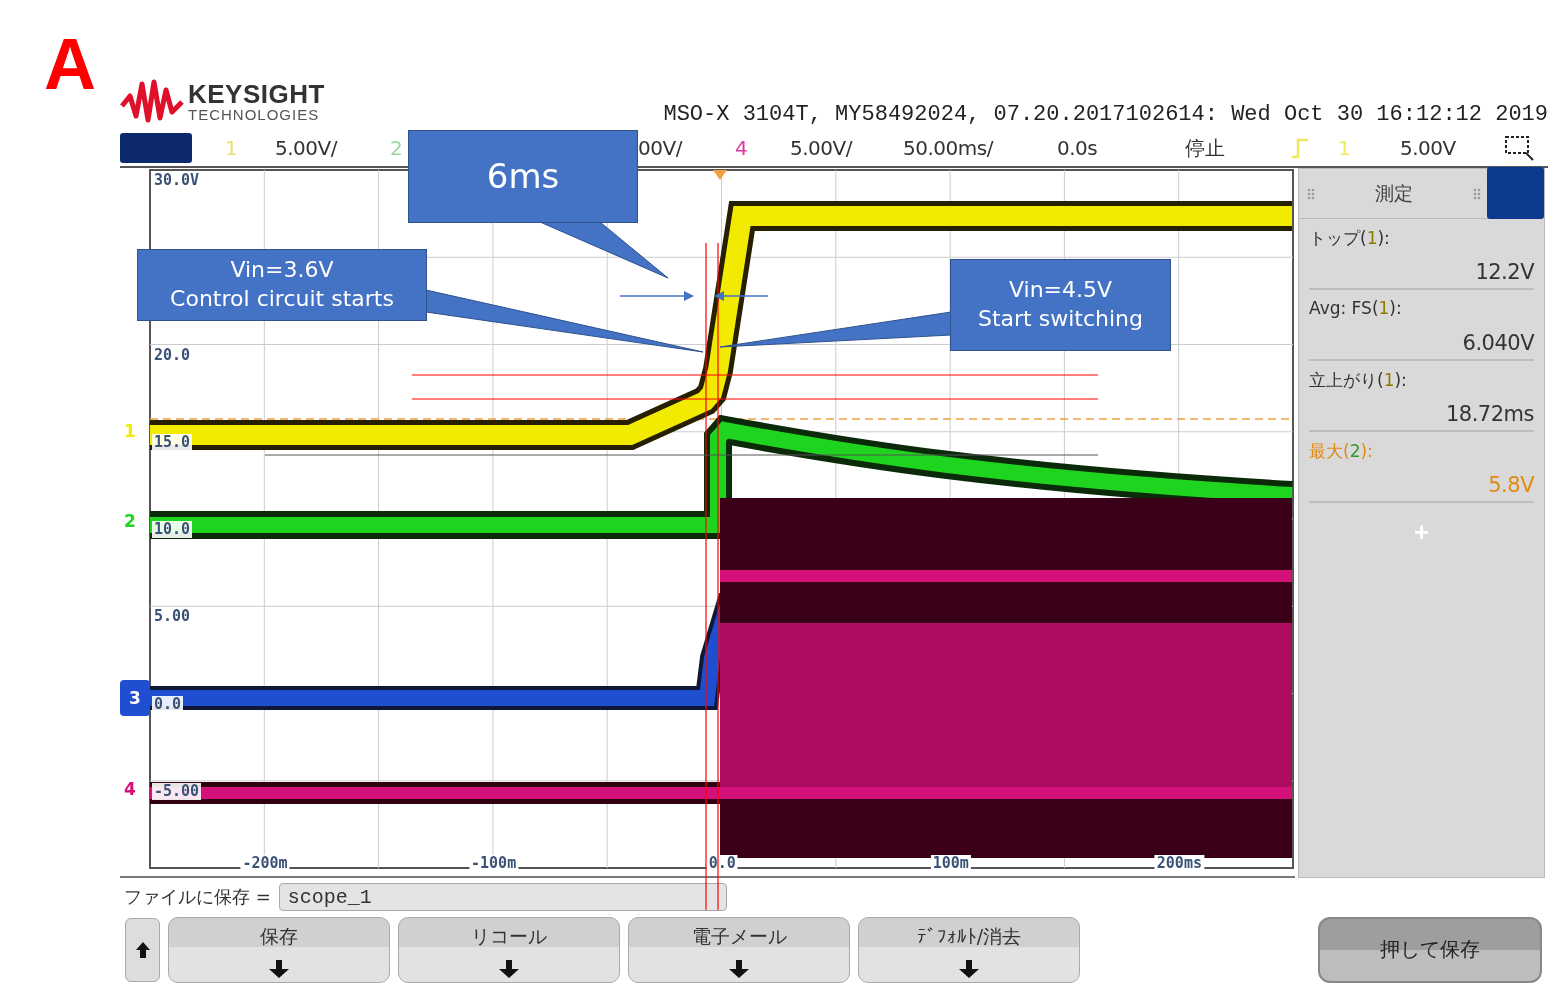 The image size is (1548, 989). I want to click on x-axis-label: 100m, so click(950, 863).